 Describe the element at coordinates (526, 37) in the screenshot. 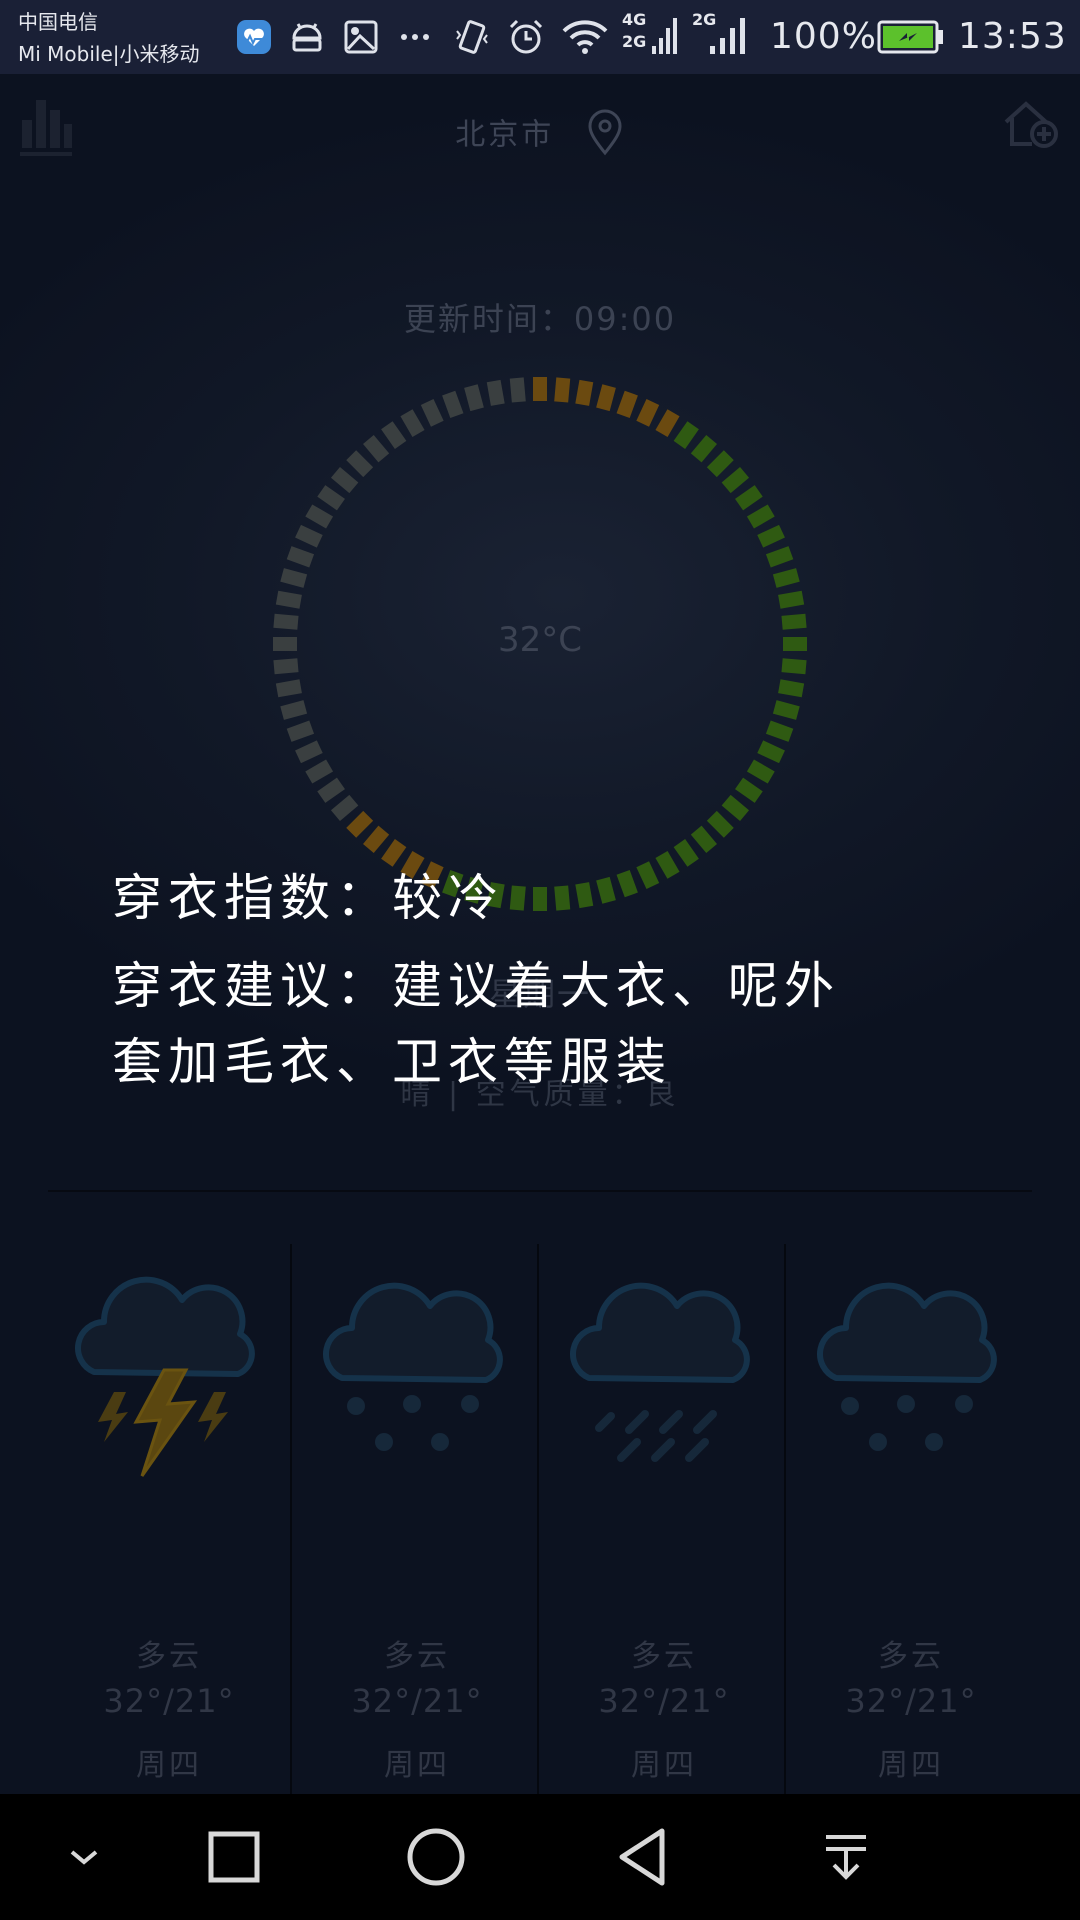

I see `alarm-icon` at that location.